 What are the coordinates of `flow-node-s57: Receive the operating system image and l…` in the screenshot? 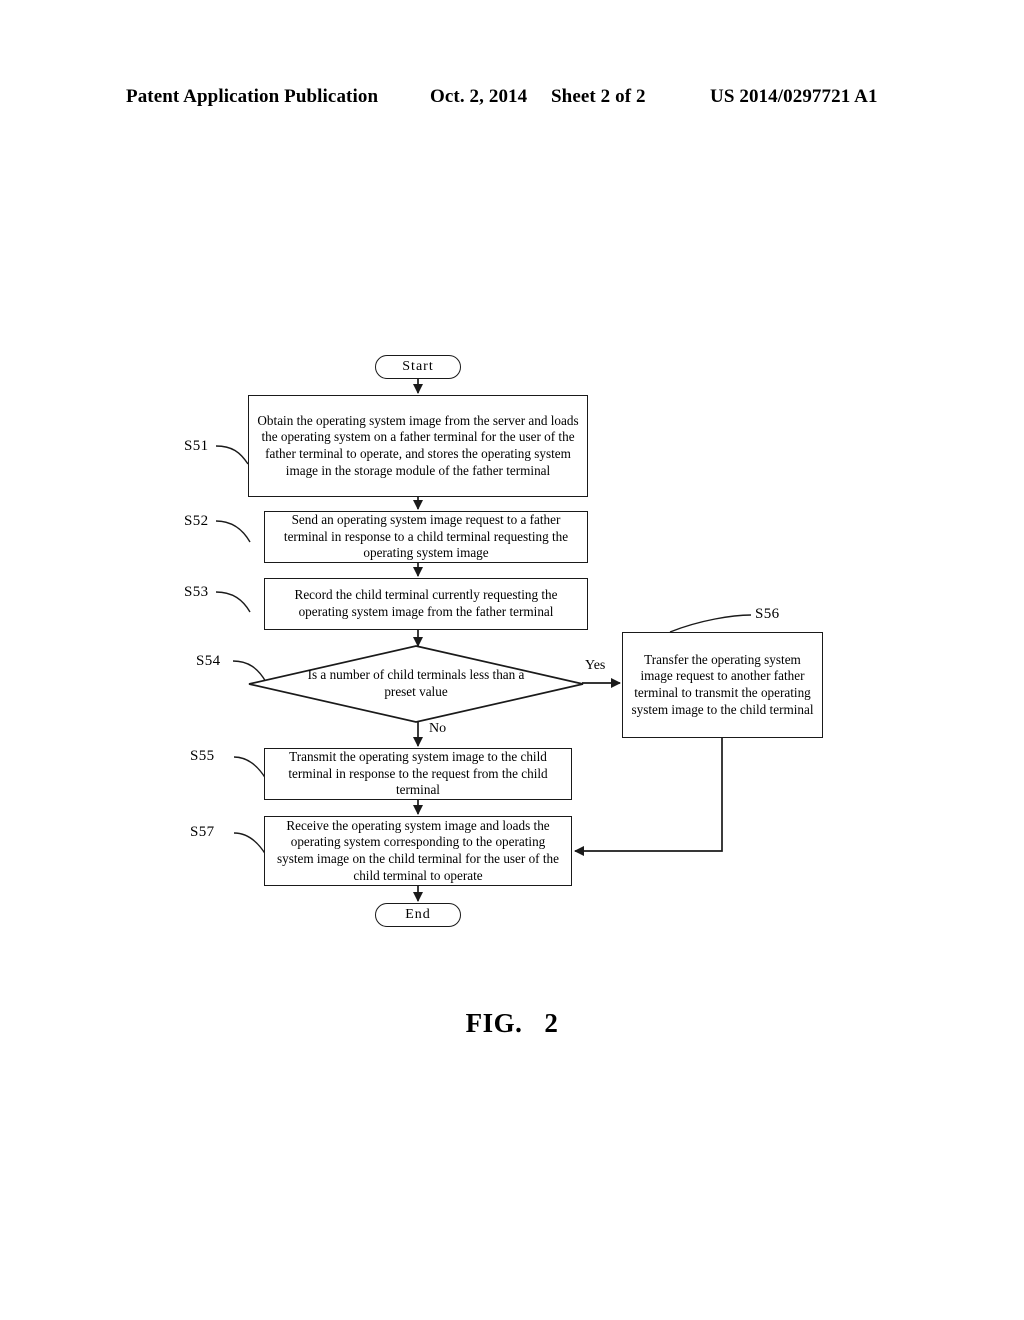 It's located at (418, 851).